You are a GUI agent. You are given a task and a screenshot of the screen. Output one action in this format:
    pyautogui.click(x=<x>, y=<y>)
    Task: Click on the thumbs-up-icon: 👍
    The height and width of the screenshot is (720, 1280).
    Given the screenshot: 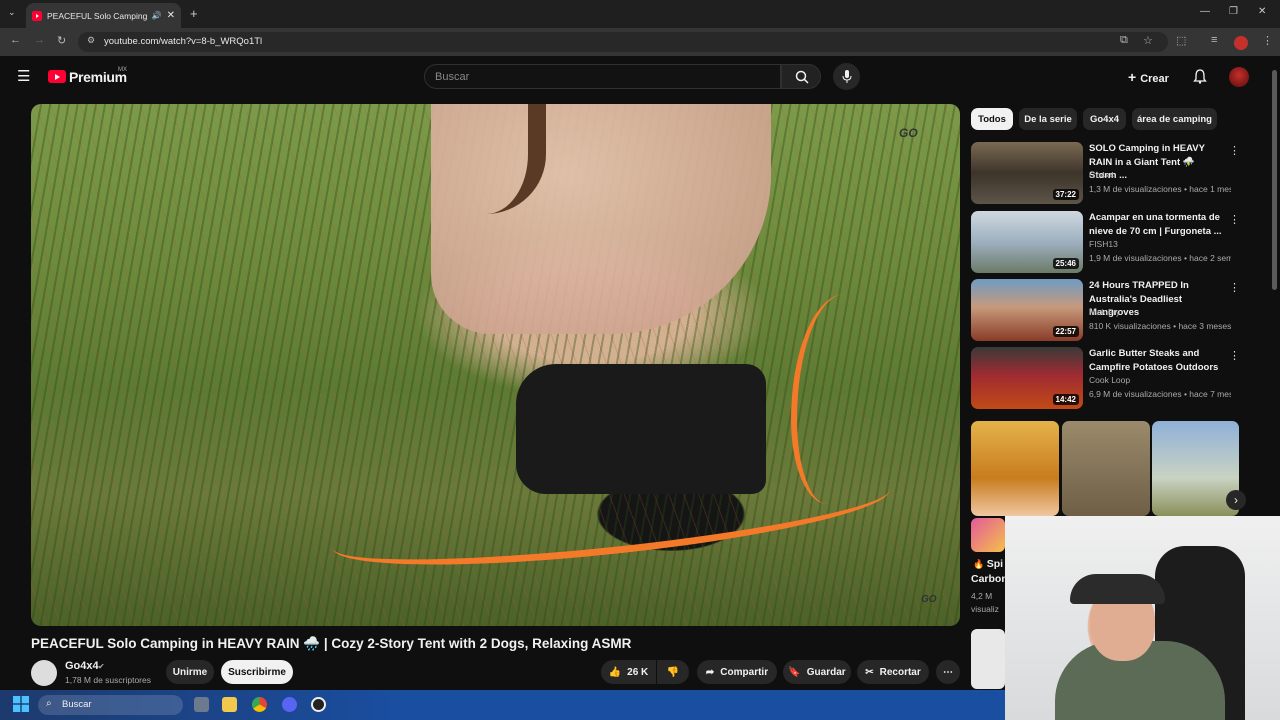 What is the action you would take?
    pyautogui.click(x=615, y=672)
    